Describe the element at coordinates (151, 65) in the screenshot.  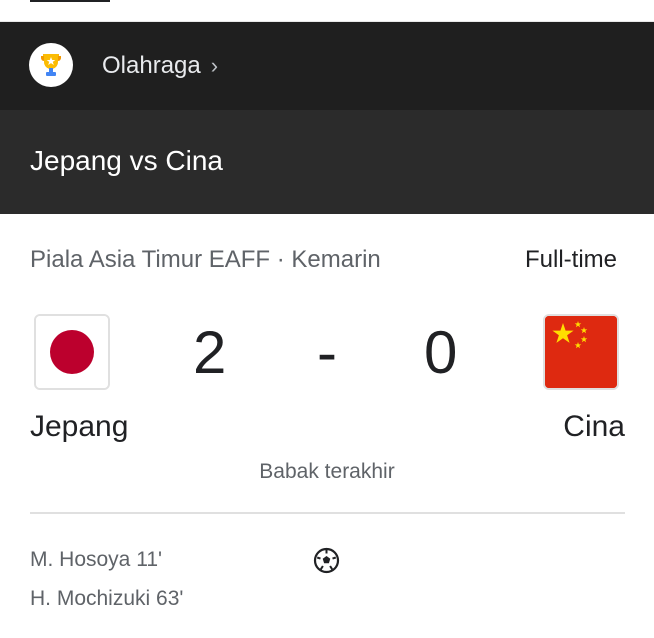
I see `breadcrumb-label: Olahraga` at that location.